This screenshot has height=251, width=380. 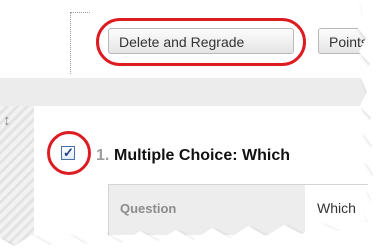 I want to click on question-detail-table: Question Which, so click(x=239, y=209).